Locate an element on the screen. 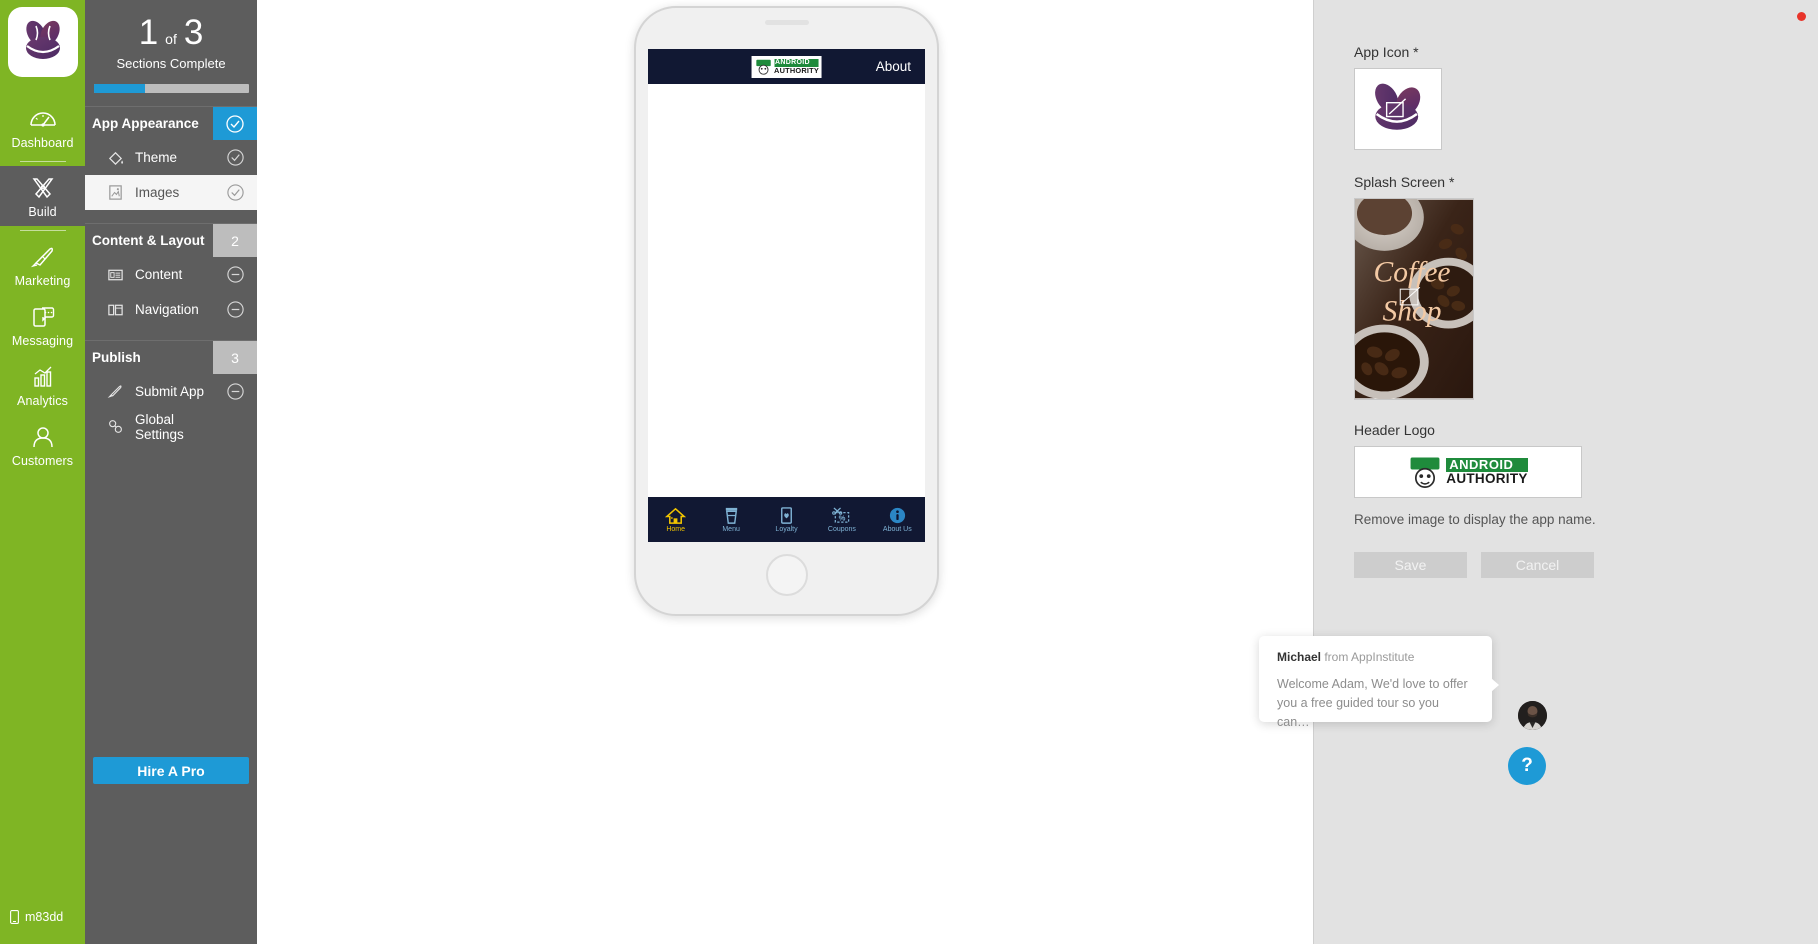  nav-item-label: About Us is located at coordinates (897, 529).